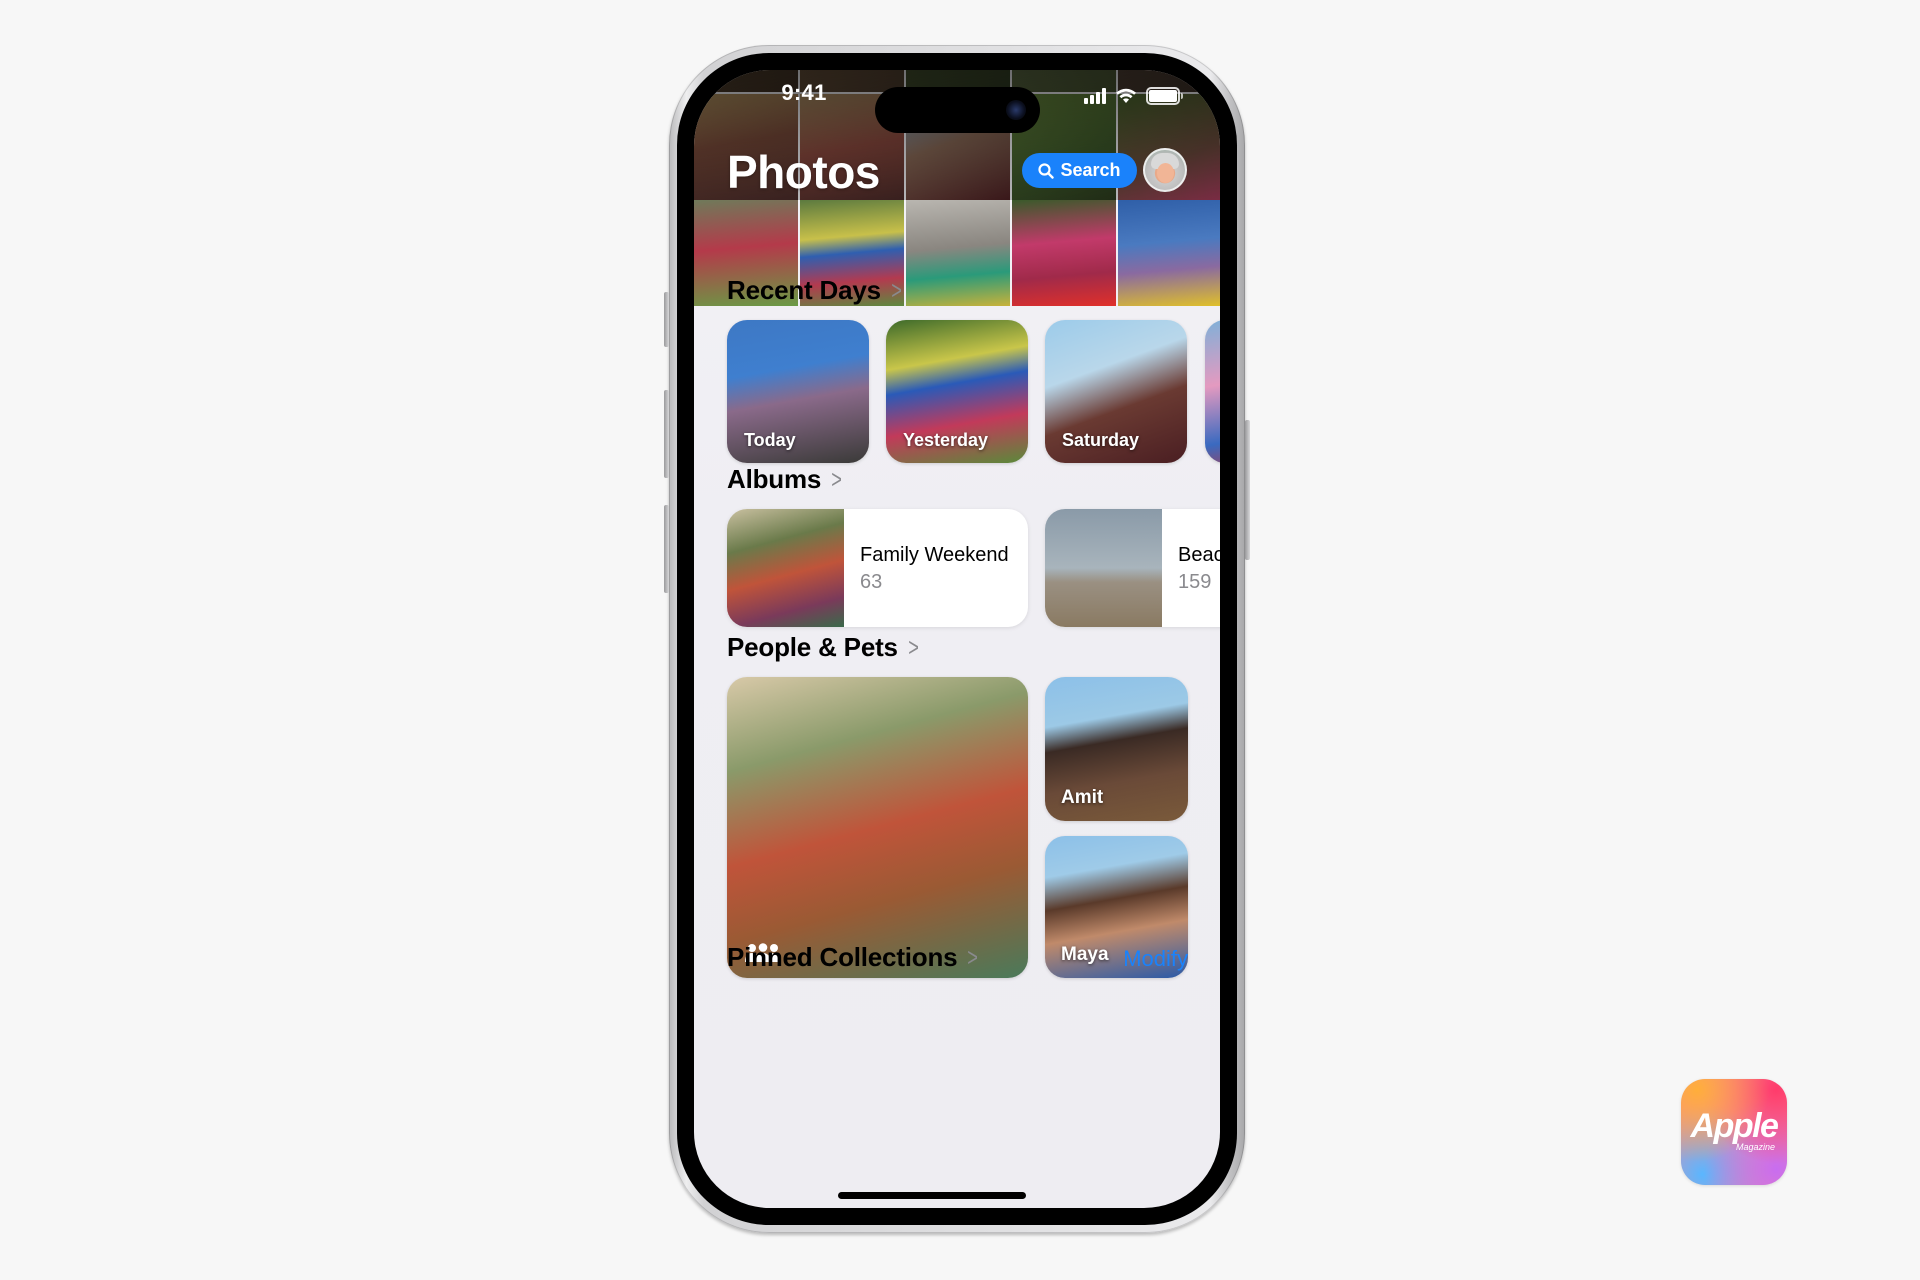  What do you see at coordinates (1090, 170) in the screenshot?
I see `search-label: Search` at bounding box center [1090, 170].